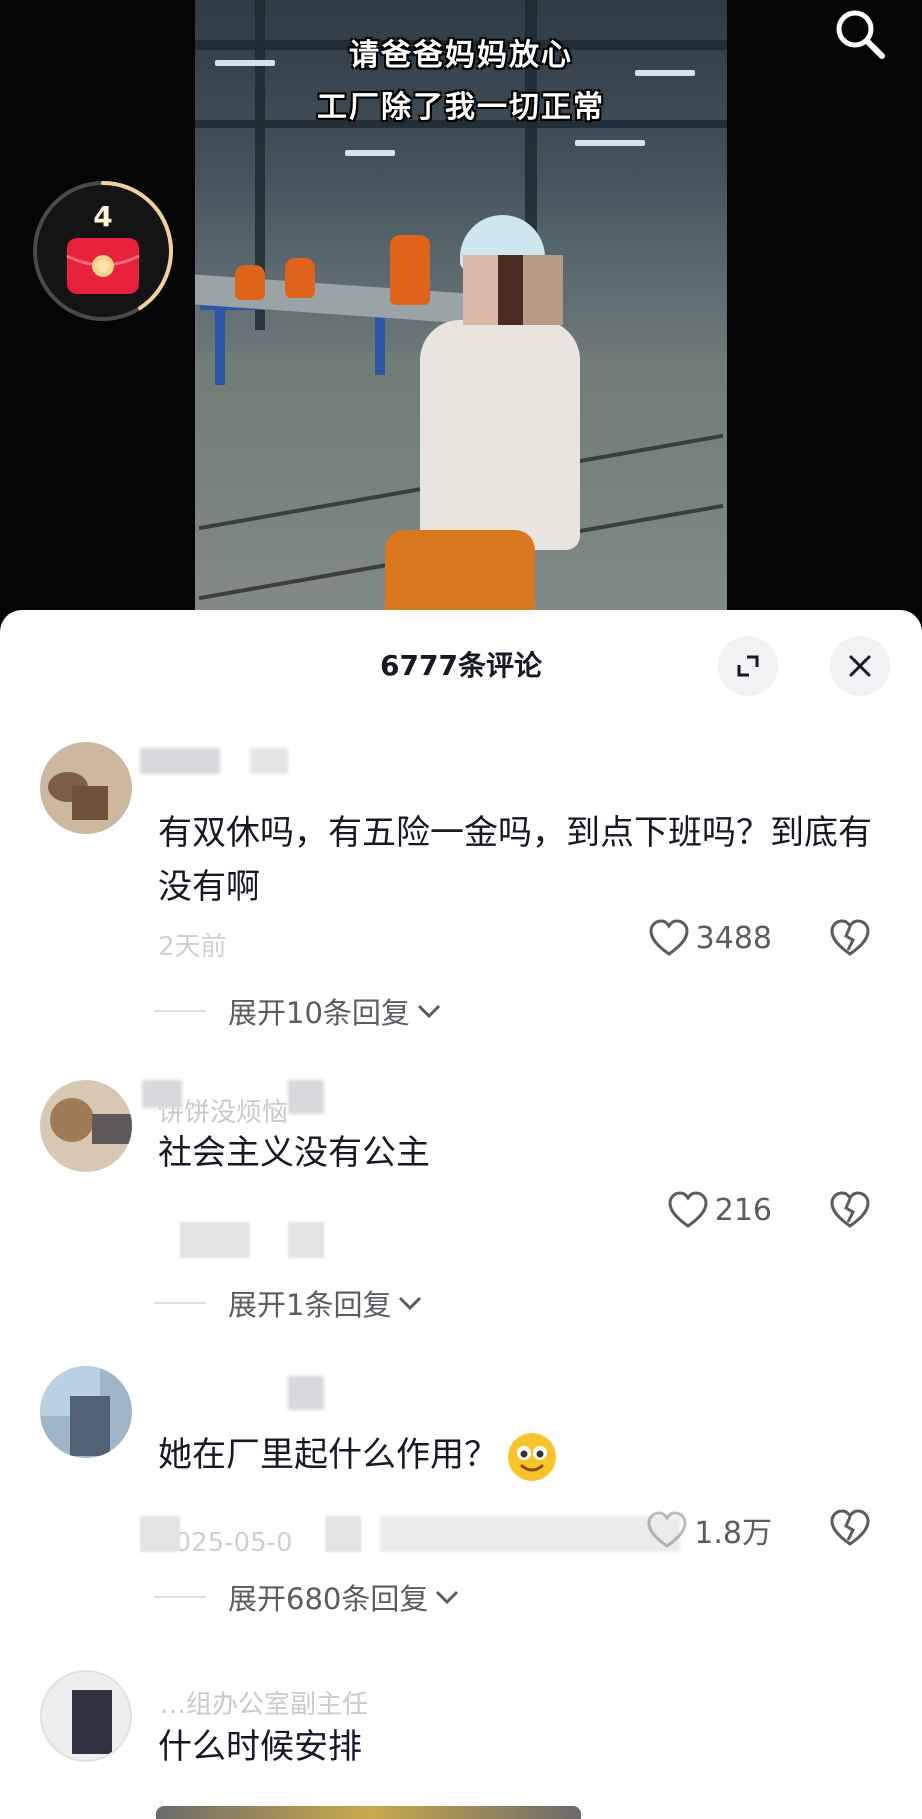 The width and height of the screenshot is (922, 1819). I want to click on expand-replies-label: 展开10条回复, so click(319, 1013).